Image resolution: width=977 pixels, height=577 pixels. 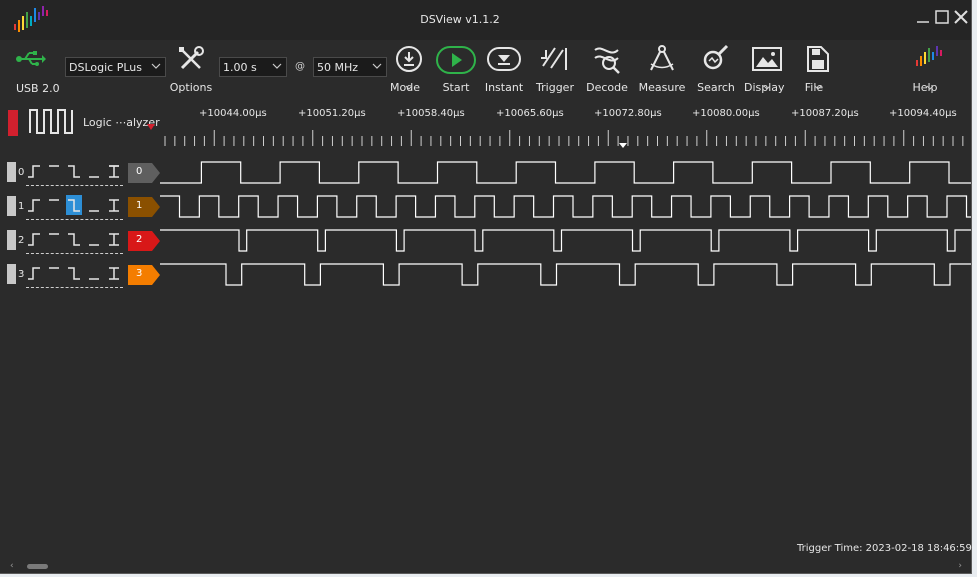 What do you see at coordinates (554, 58) in the screenshot?
I see `trigger-icon` at bounding box center [554, 58].